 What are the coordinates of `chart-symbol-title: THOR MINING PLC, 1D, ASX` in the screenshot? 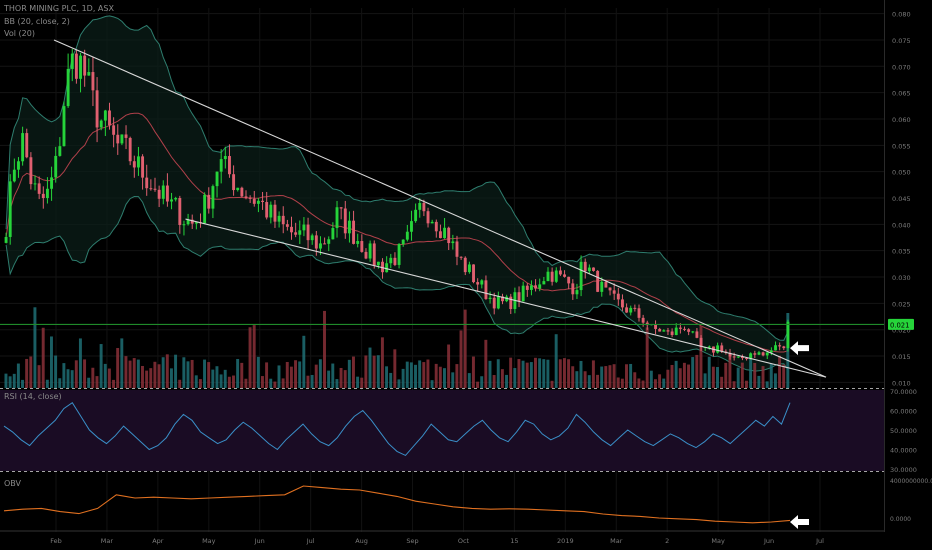 It's located at (59, 8).